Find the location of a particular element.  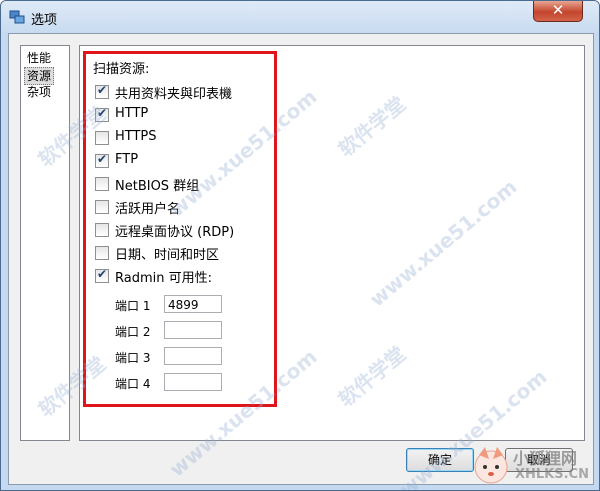

nav-item-misc: 杂项 is located at coordinates (39, 92).